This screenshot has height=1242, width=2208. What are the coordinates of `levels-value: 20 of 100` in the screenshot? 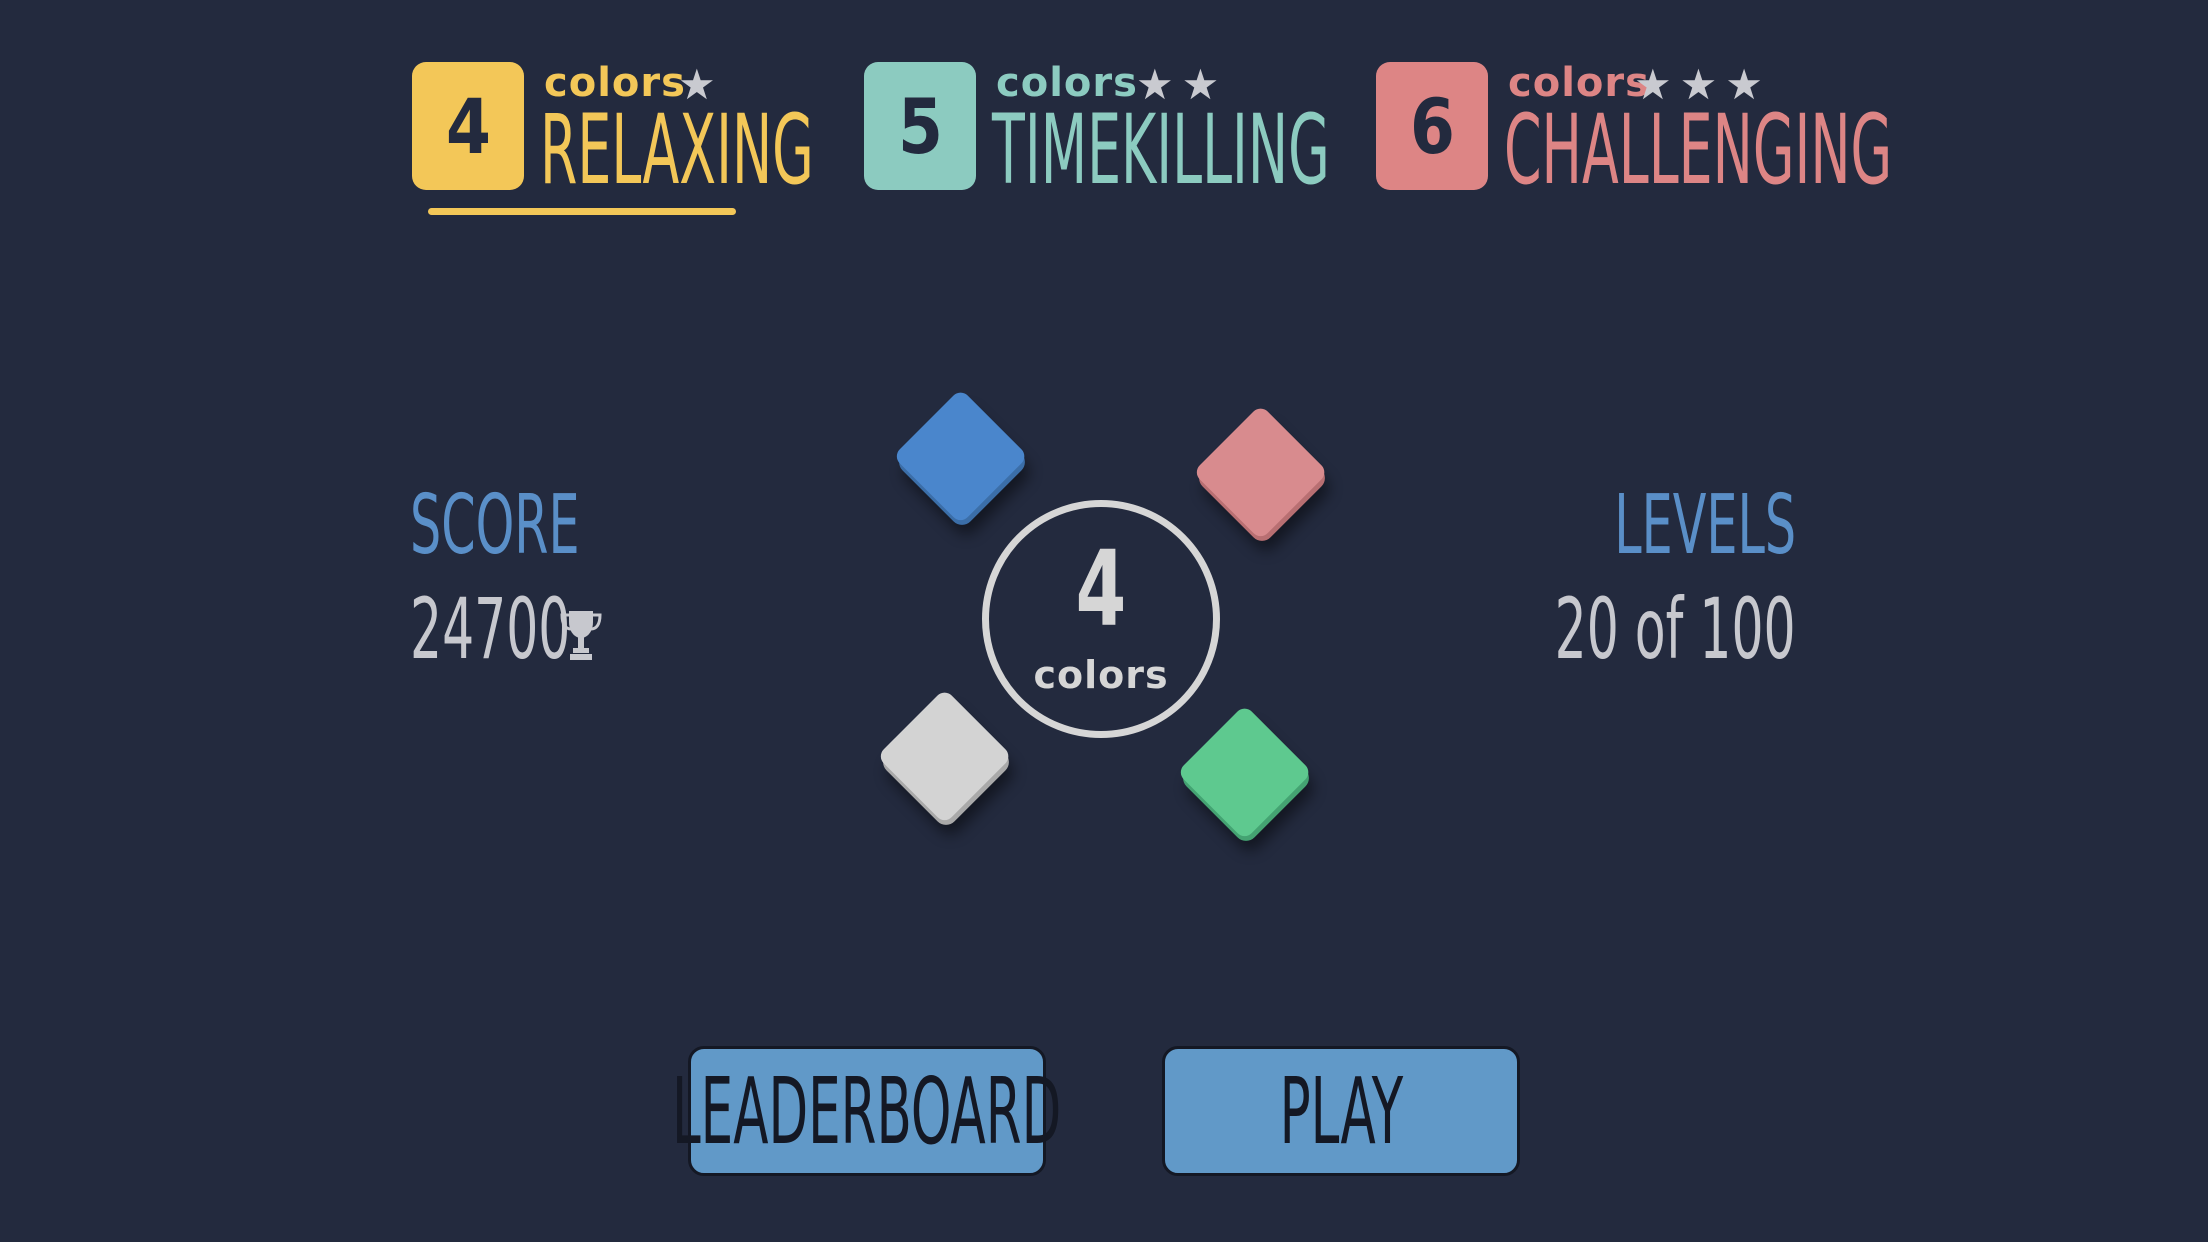 It's located at (1675, 629).